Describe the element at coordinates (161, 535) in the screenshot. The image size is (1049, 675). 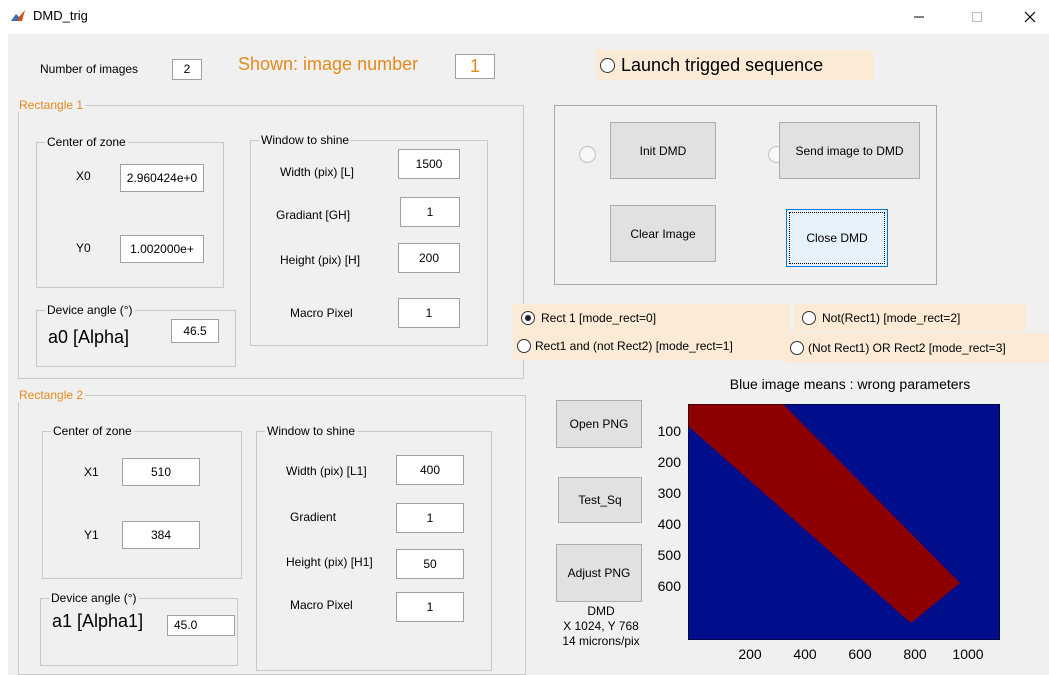
I see `y1-field: 384` at that location.